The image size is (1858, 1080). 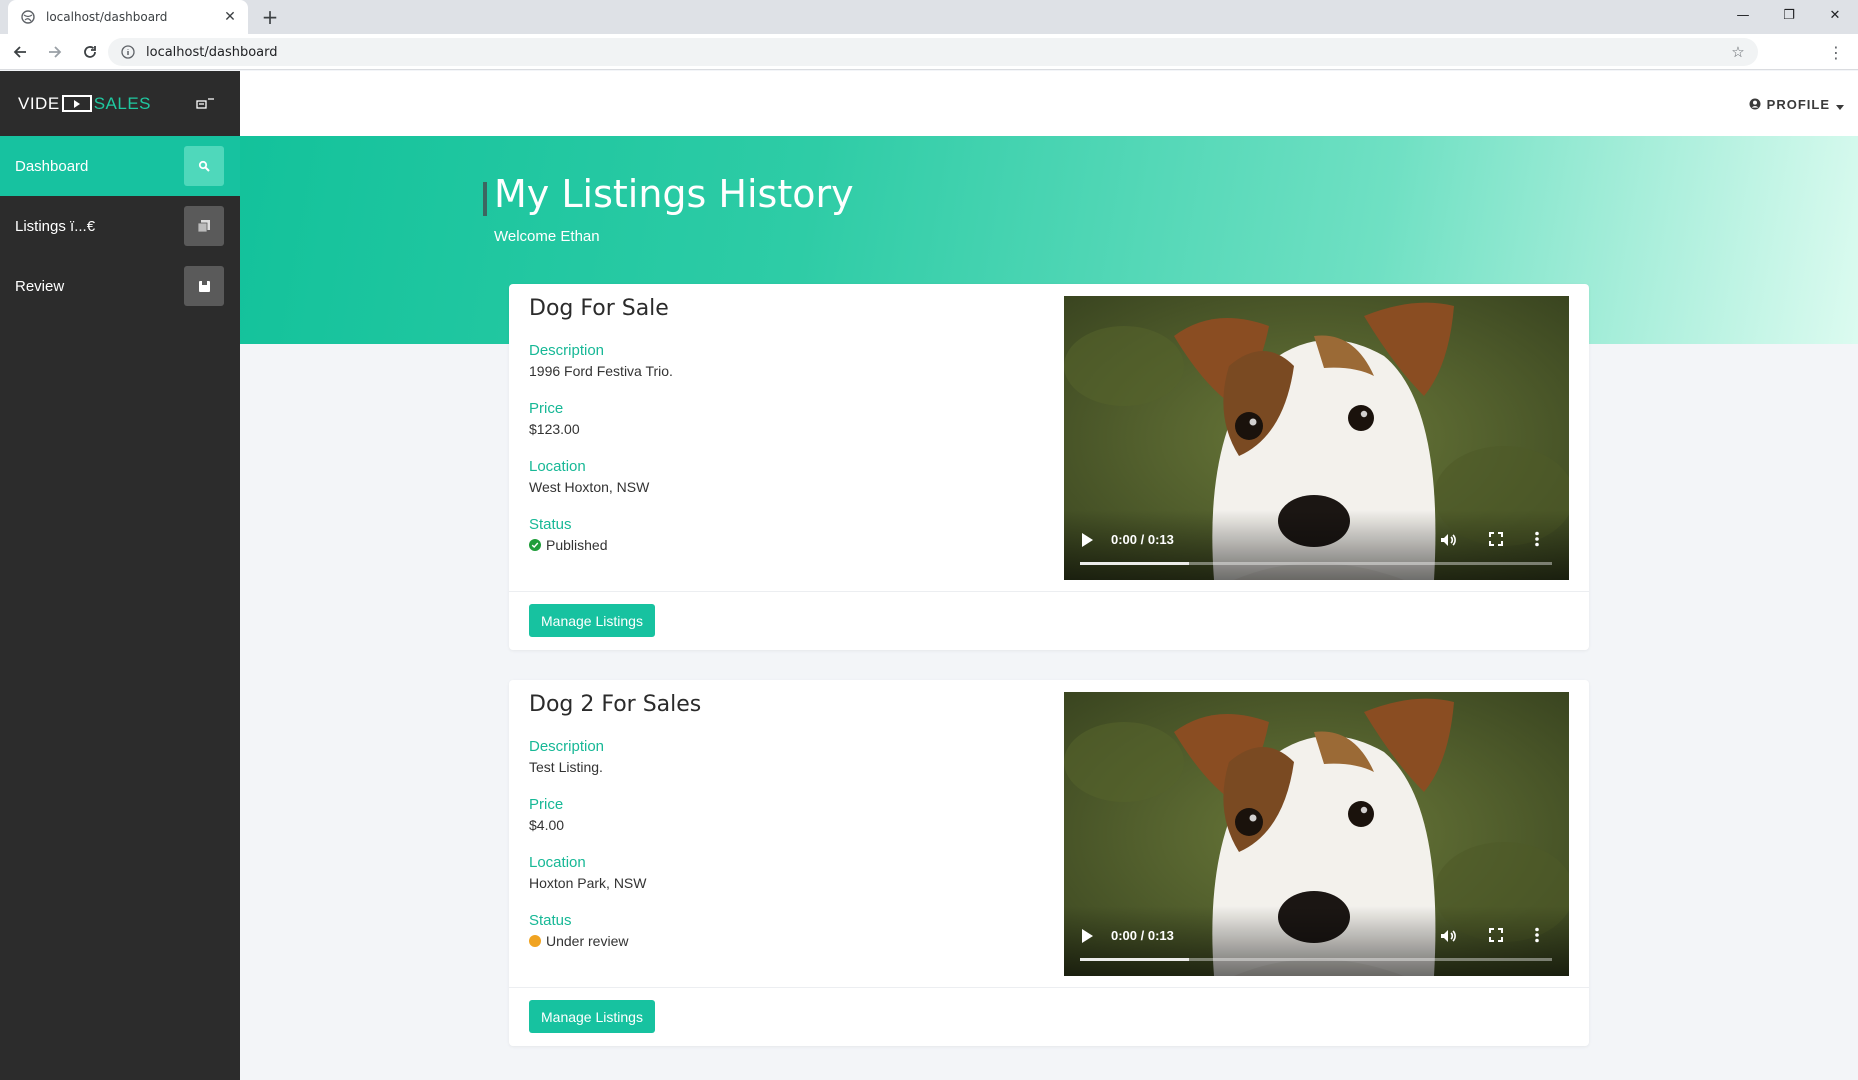 I want to click on search-icon, so click(x=204, y=166).